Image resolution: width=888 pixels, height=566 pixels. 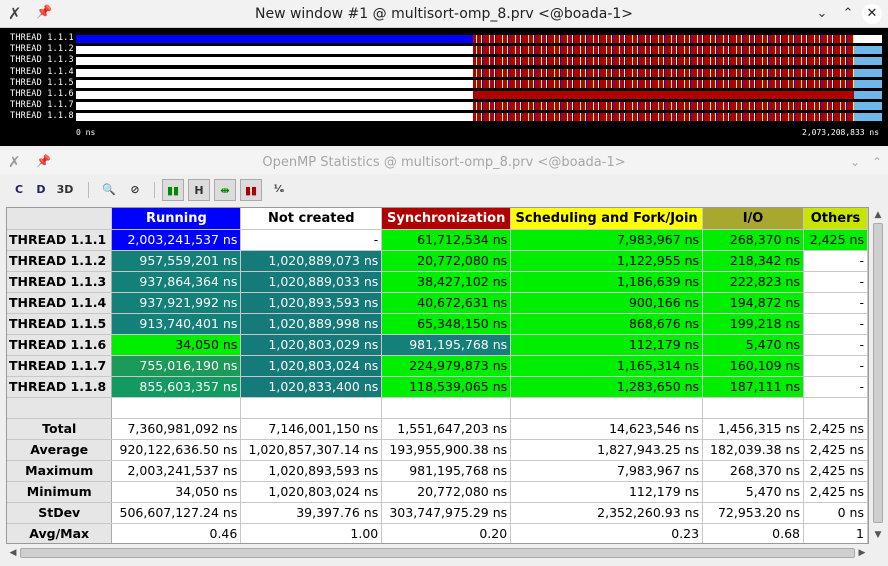 I want to click on stat-cell: 0.23, so click(x=607, y=533).